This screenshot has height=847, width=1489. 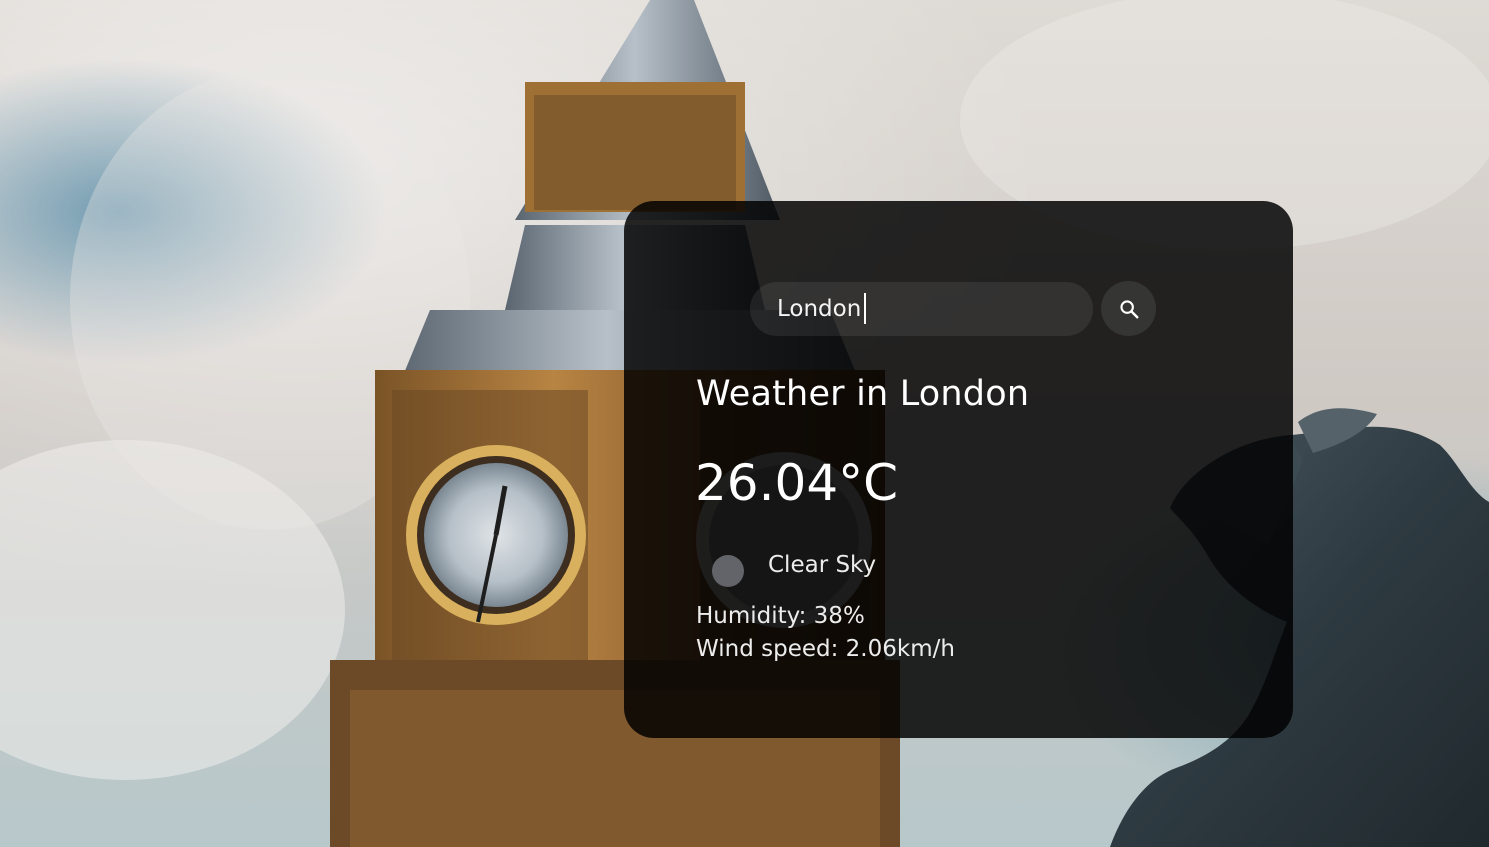 I want to click on weather-title: Weather in London, so click(x=863, y=394).